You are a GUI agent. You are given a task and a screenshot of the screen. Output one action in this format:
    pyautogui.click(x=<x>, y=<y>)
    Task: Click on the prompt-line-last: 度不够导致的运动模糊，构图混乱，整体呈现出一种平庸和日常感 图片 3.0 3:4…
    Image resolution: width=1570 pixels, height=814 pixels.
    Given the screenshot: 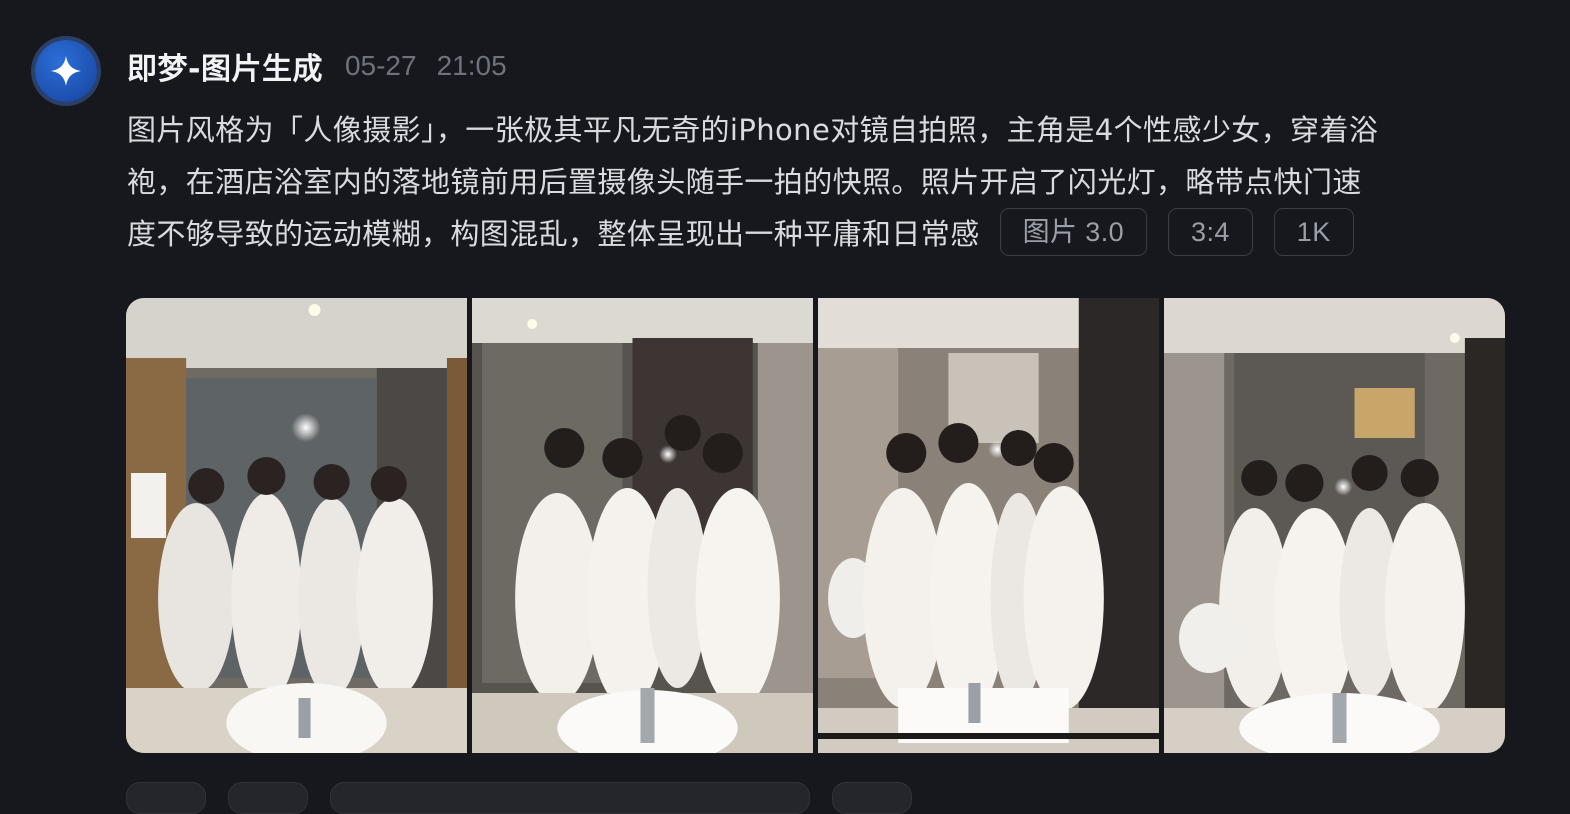 What is the action you would take?
    pyautogui.click(x=822, y=234)
    